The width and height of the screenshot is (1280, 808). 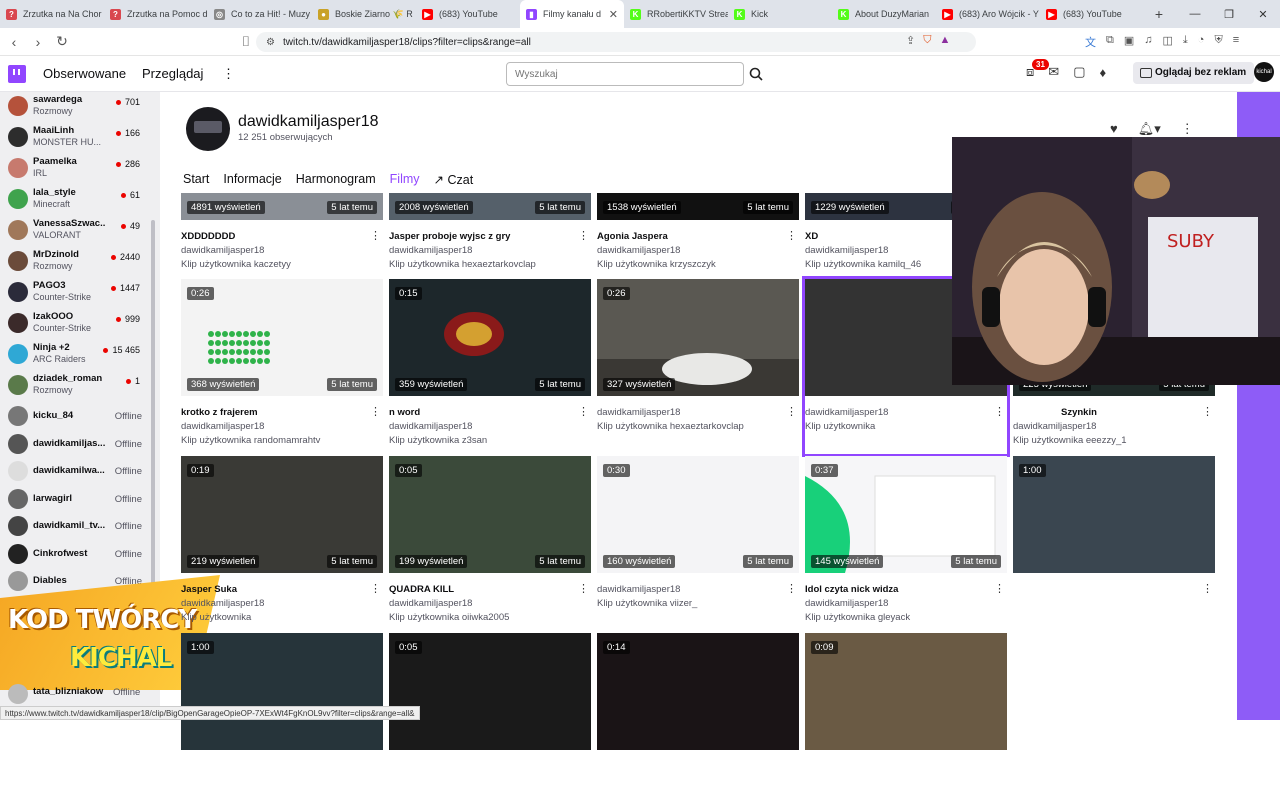 What do you see at coordinates (988, 14) in the screenshot?
I see `browser-tab: ▶ (683) Aro Wójcik - Y` at bounding box center [988, 14].